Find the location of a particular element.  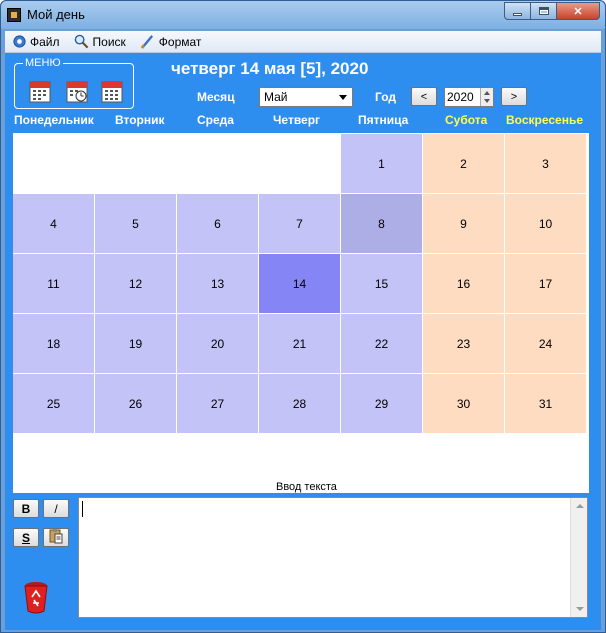

paste-button is located at coordinates (56, 537).